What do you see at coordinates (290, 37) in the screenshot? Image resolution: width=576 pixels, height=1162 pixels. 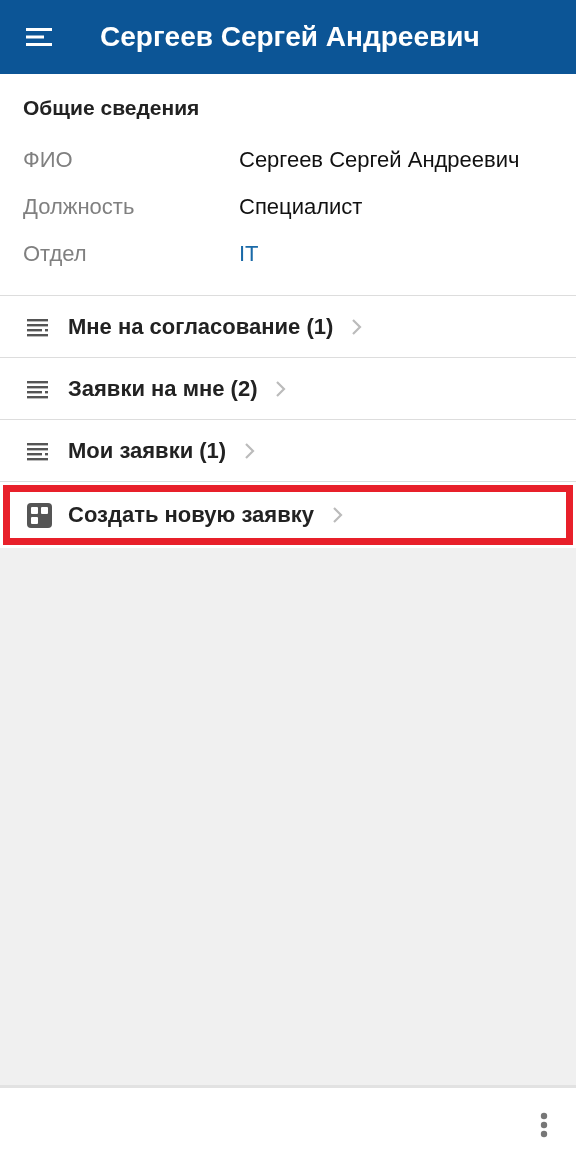 I see `page-title: Сергеев Сергей Андреевич` at bounding box center [290, 37].